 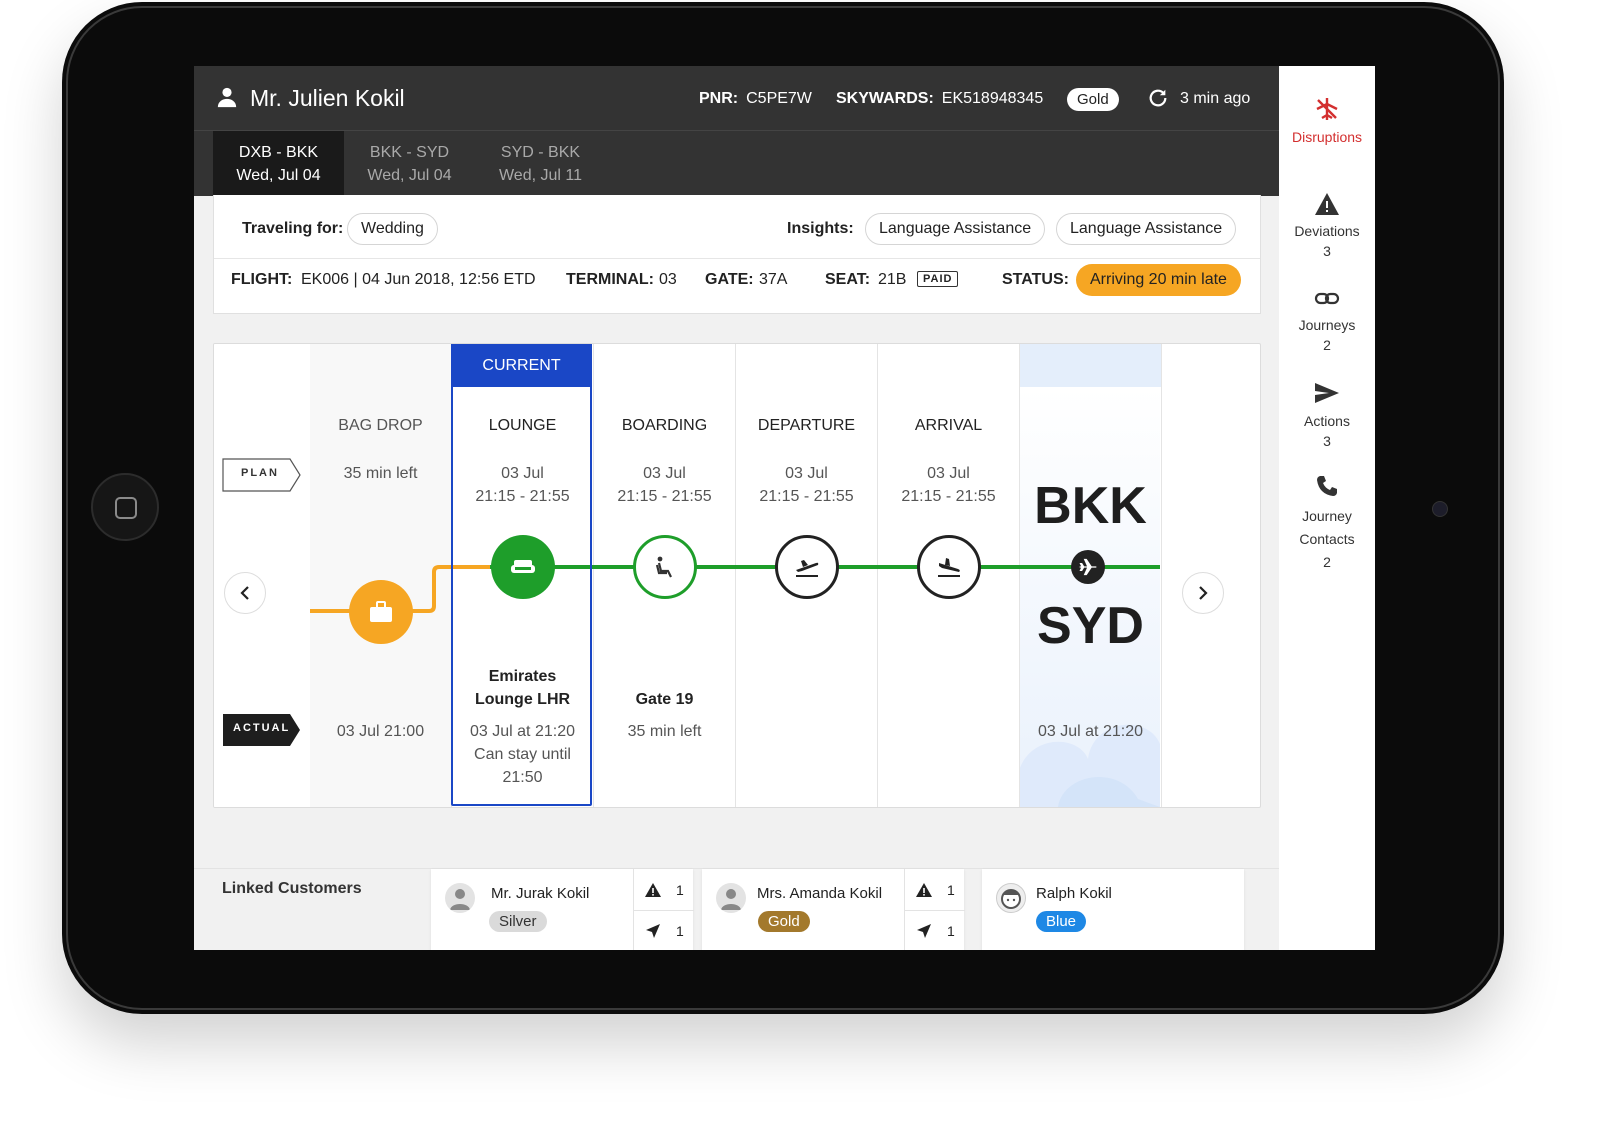 I want to click on camera-icon, so click(x=1440, y=509).